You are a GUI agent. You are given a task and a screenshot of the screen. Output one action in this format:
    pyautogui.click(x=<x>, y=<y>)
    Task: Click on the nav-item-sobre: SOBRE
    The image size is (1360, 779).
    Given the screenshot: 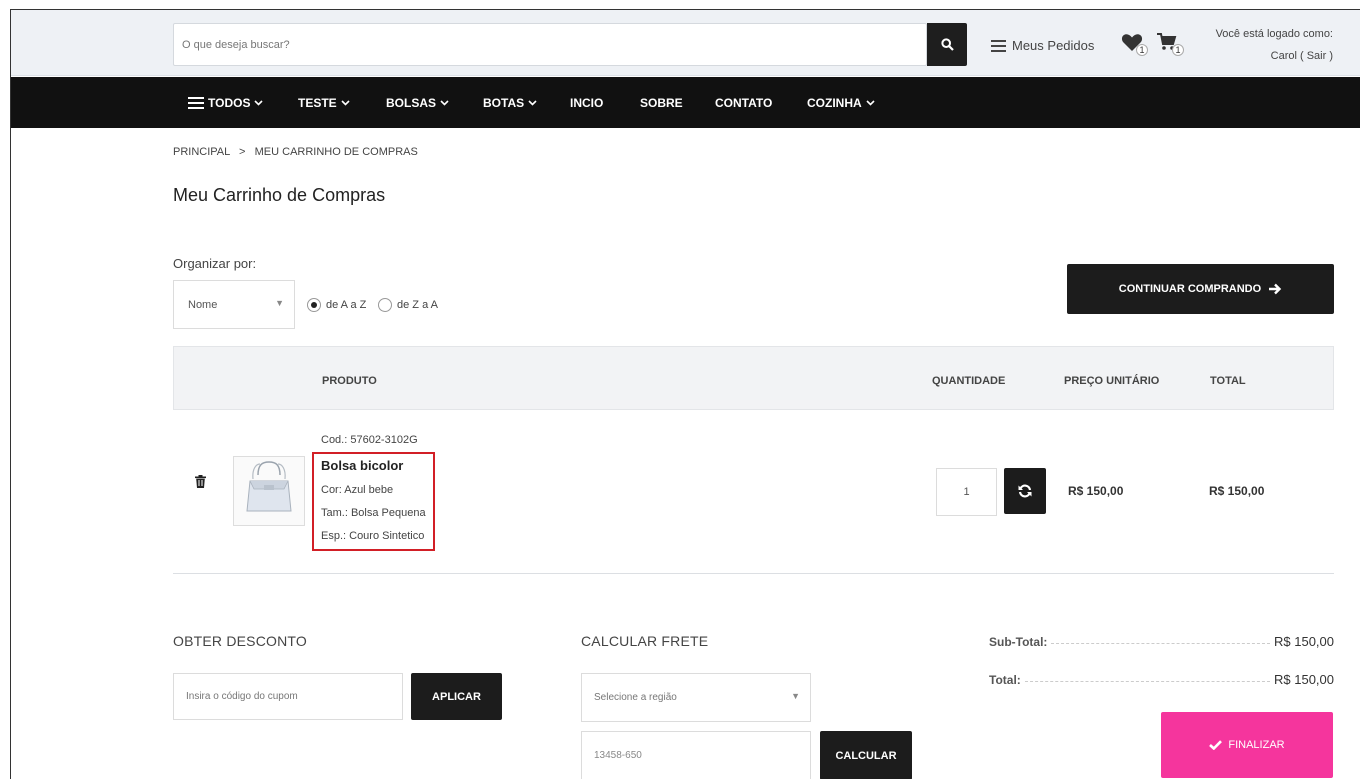 What is the action you would take?
    pyautogui.click(x=661, y=103)
    